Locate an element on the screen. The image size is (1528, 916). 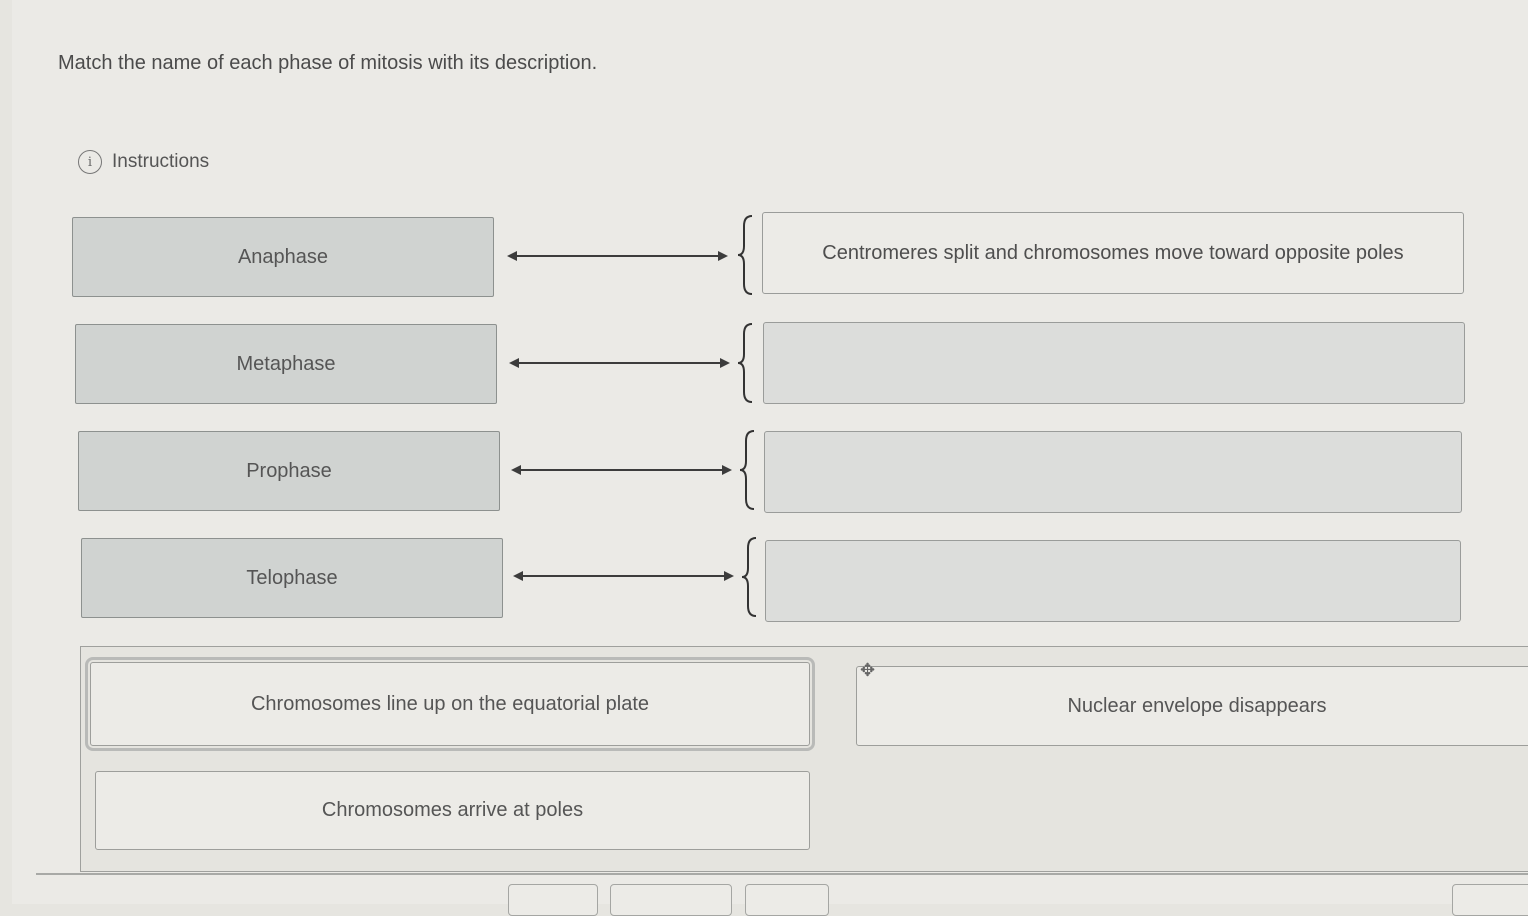
instructions-label: Instructions is located at coordinates (161, 161).